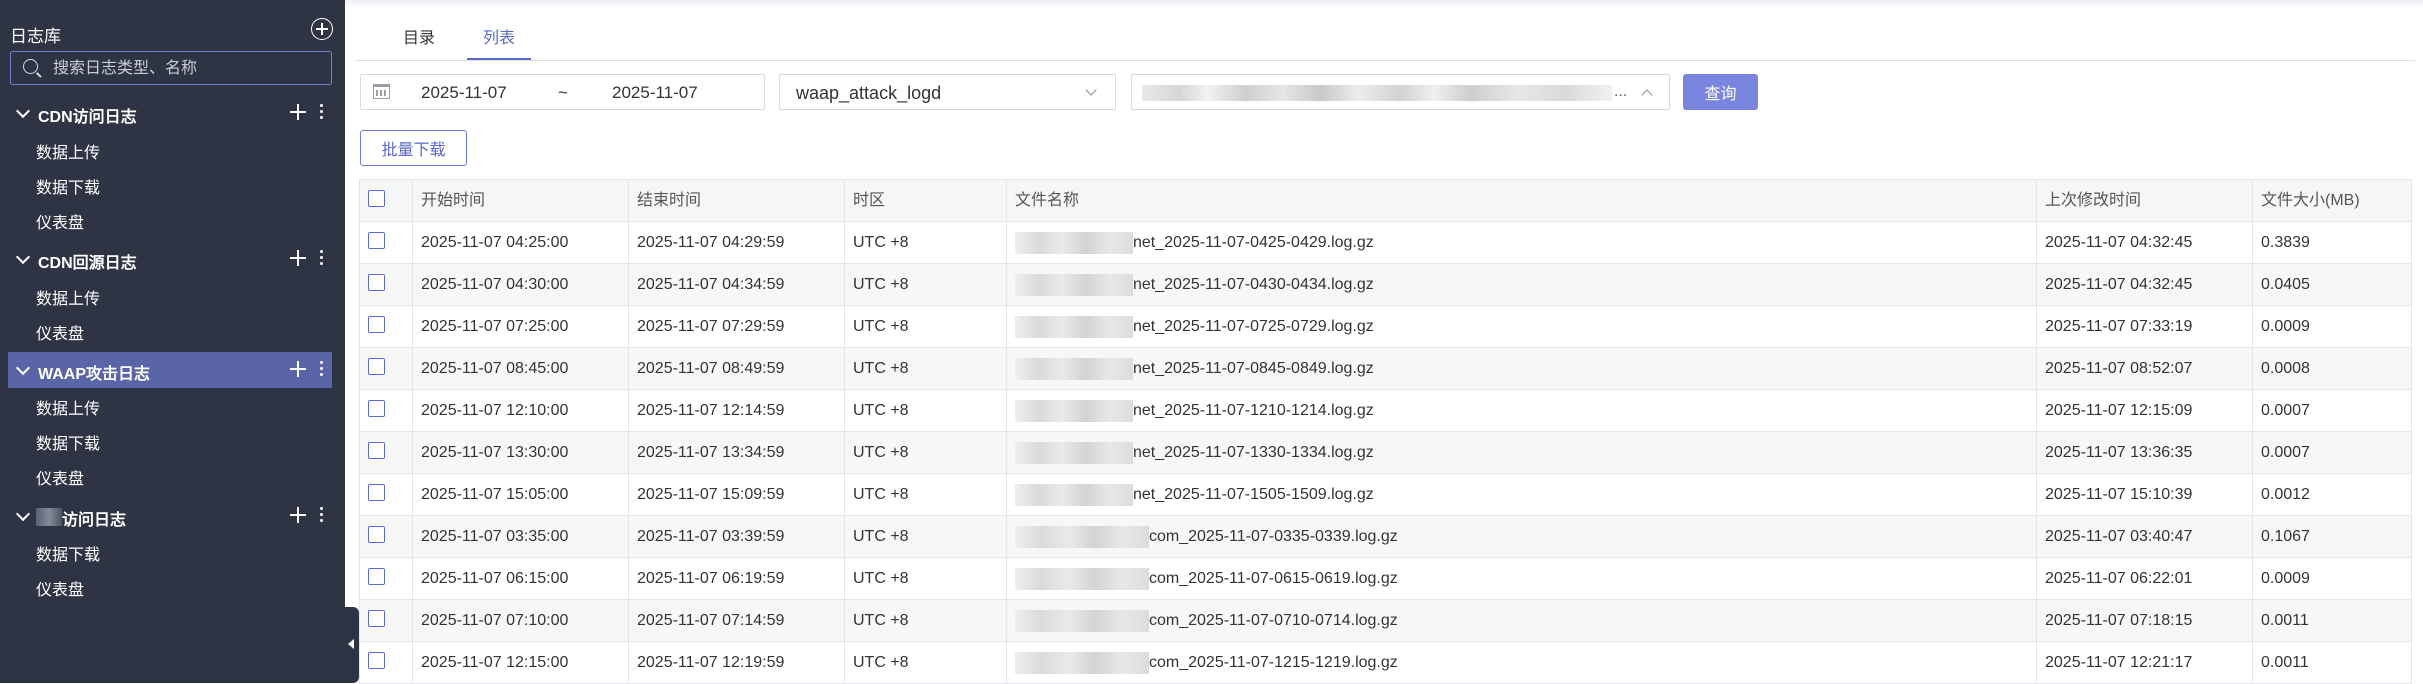  What do you see at coordinates (464, 93) in the screenshot?
I see `date-start: 2025-11-07` at bounding box center [464, 93].